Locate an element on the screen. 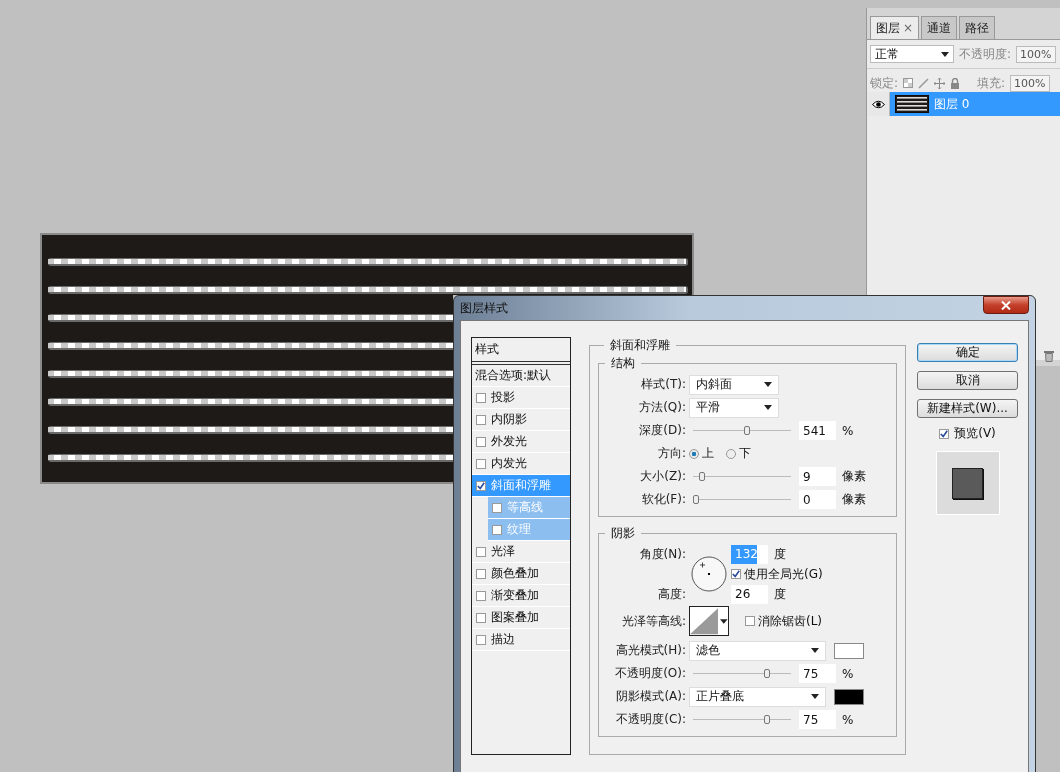 Image resolution: width=1060 pixels, height=772 pixels. item-label: 纹理 is located at coordinates (519, 529).